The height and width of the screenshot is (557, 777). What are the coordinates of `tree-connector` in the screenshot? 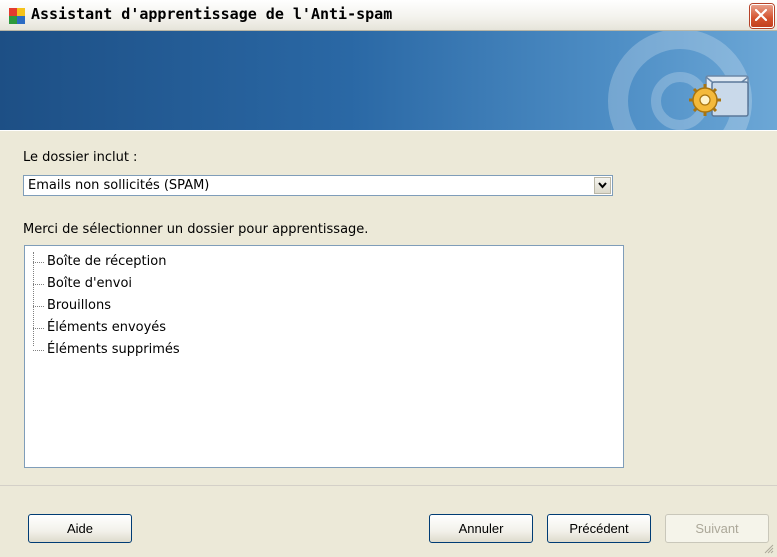 It's located at (33, 299).